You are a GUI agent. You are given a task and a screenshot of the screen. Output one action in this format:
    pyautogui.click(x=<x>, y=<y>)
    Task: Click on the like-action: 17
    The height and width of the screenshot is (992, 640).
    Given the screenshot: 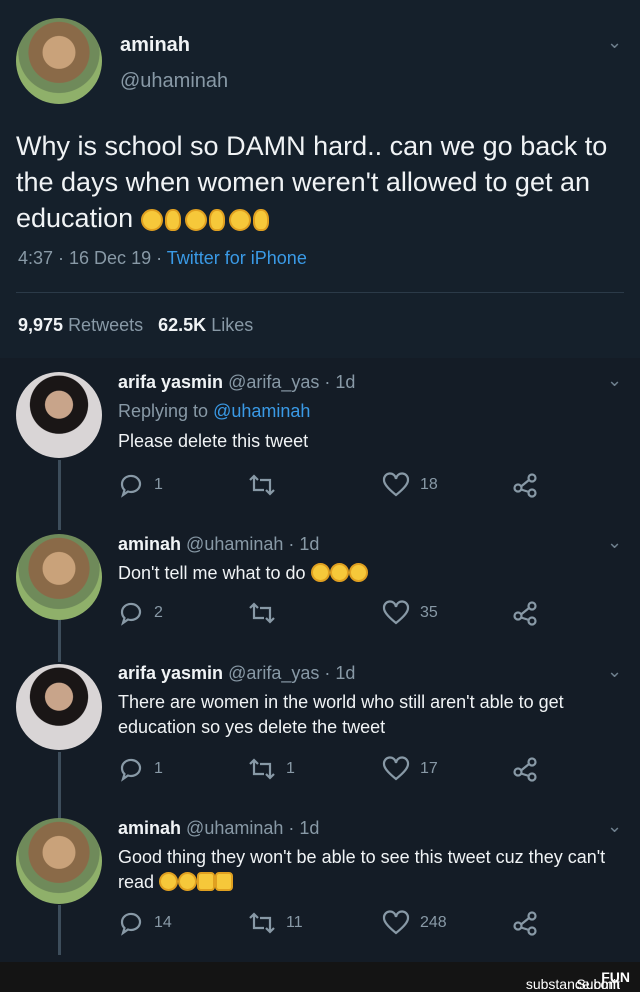 What is the action you would take?
    pyautogui.click(x=410, y=769)
    